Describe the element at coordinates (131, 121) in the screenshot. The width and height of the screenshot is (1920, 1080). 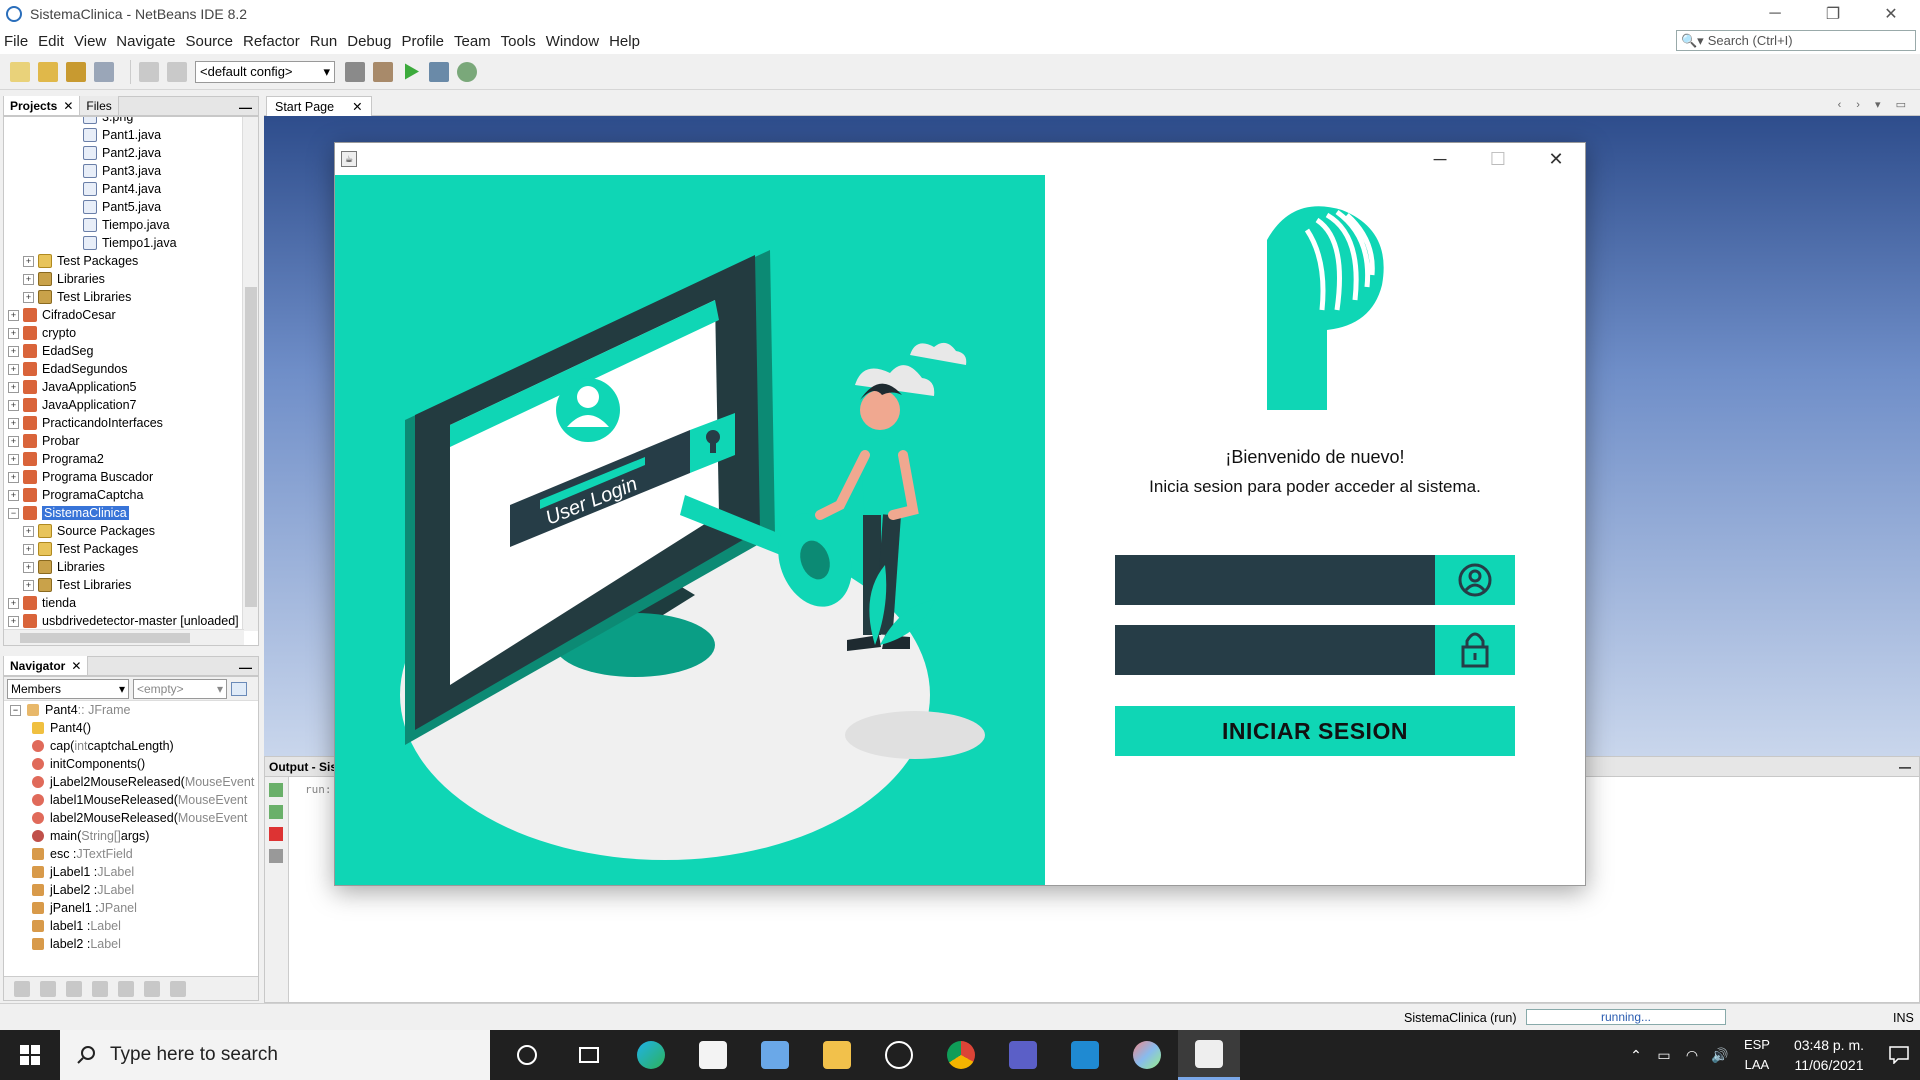
I see `tree-item: 3.png` at that location.